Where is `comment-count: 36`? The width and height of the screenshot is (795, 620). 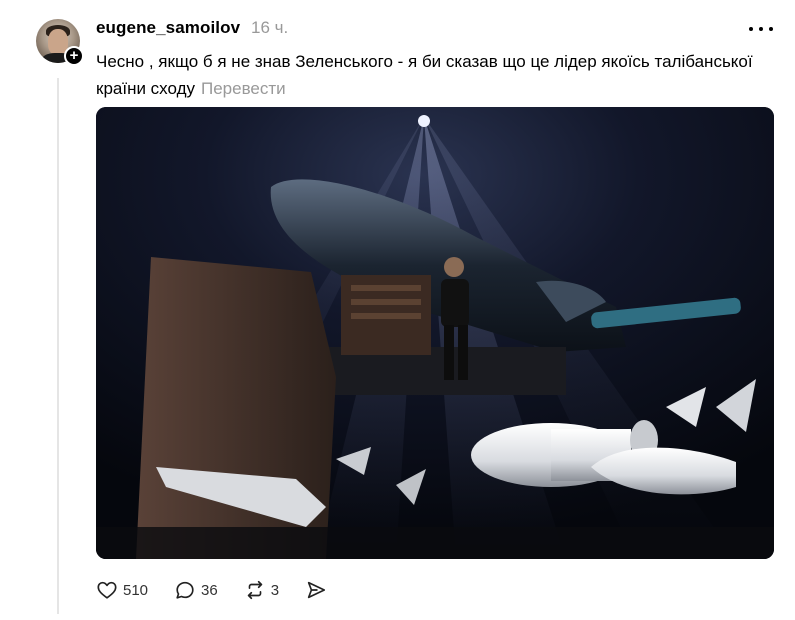
comment-count: 36 is located at coordinates (209, 590).